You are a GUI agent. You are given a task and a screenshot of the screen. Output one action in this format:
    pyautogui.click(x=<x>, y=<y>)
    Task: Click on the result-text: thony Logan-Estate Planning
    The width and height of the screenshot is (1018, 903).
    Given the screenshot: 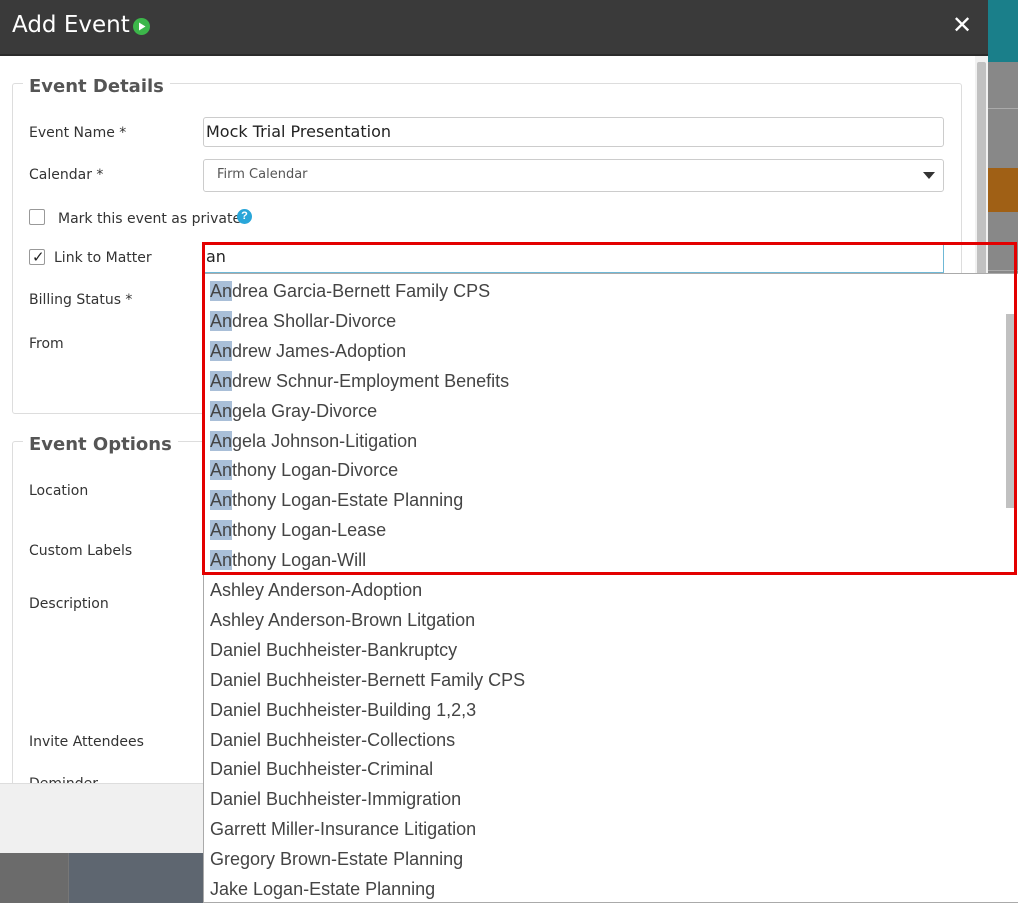 What is the action you would take?
    pyautogui.click(x=348, y=500)
    